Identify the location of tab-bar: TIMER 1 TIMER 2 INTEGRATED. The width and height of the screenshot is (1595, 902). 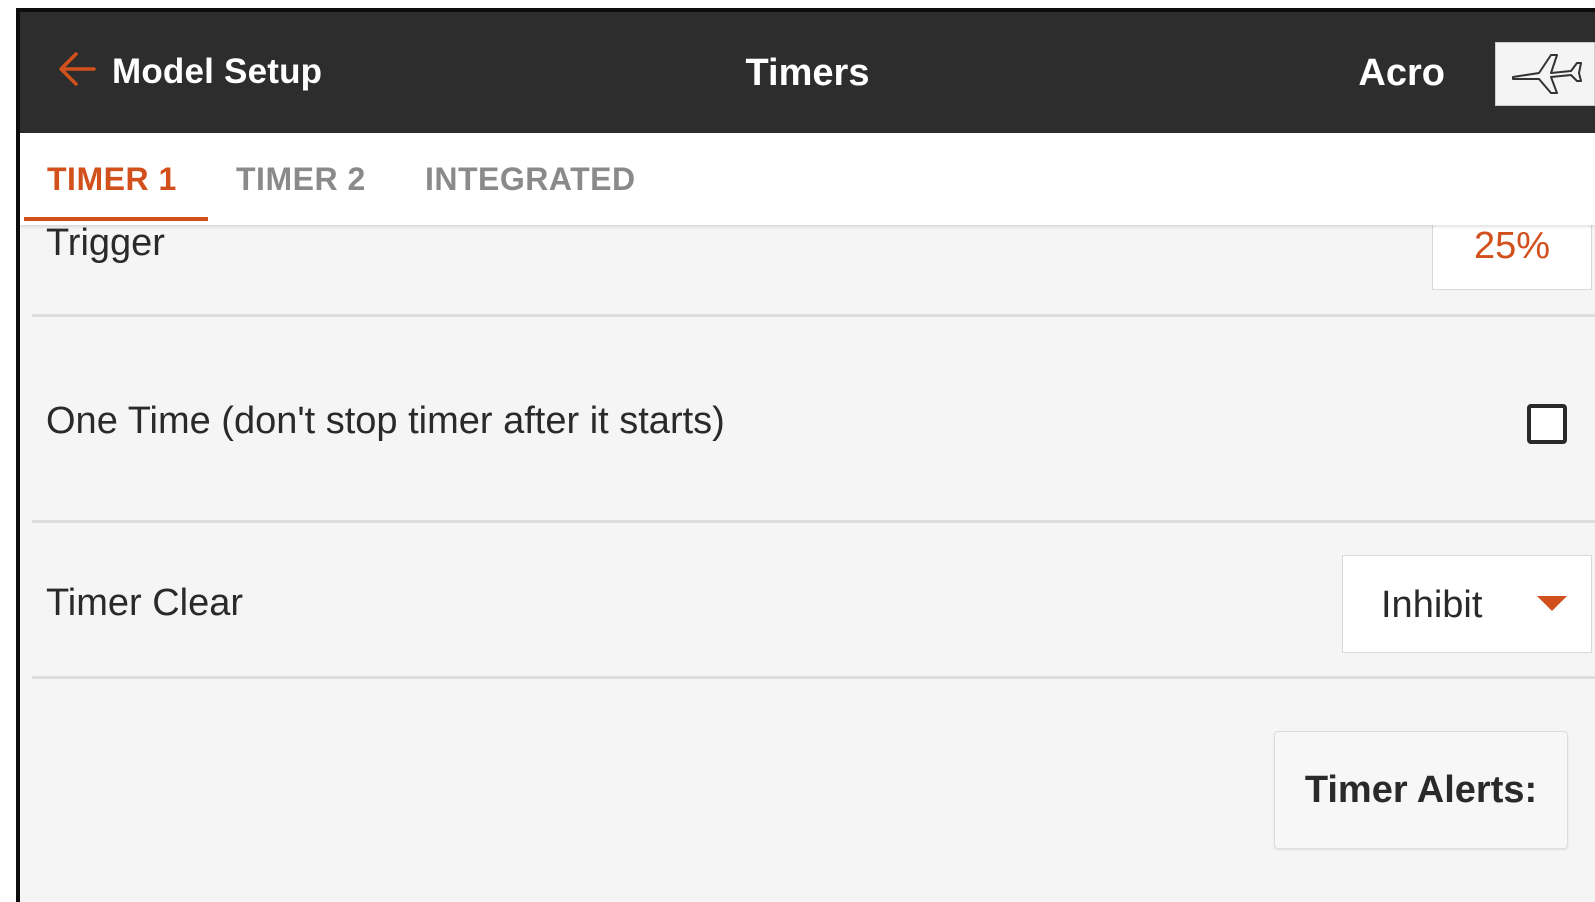
(807, 179).